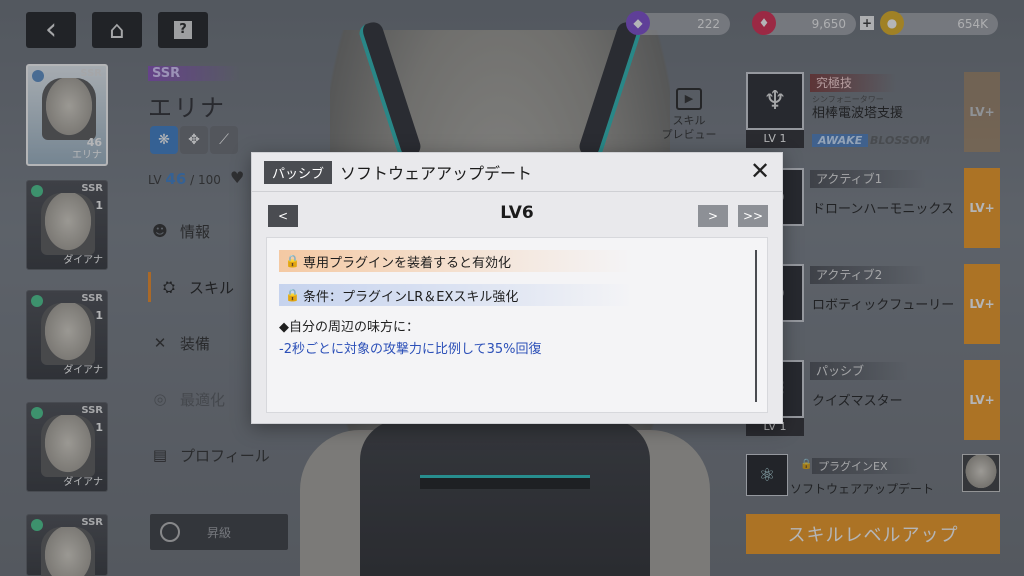 This screenshot has width=1024, height=576. I want to click on skill-type-tag: パッシブ, so click(298, 172).